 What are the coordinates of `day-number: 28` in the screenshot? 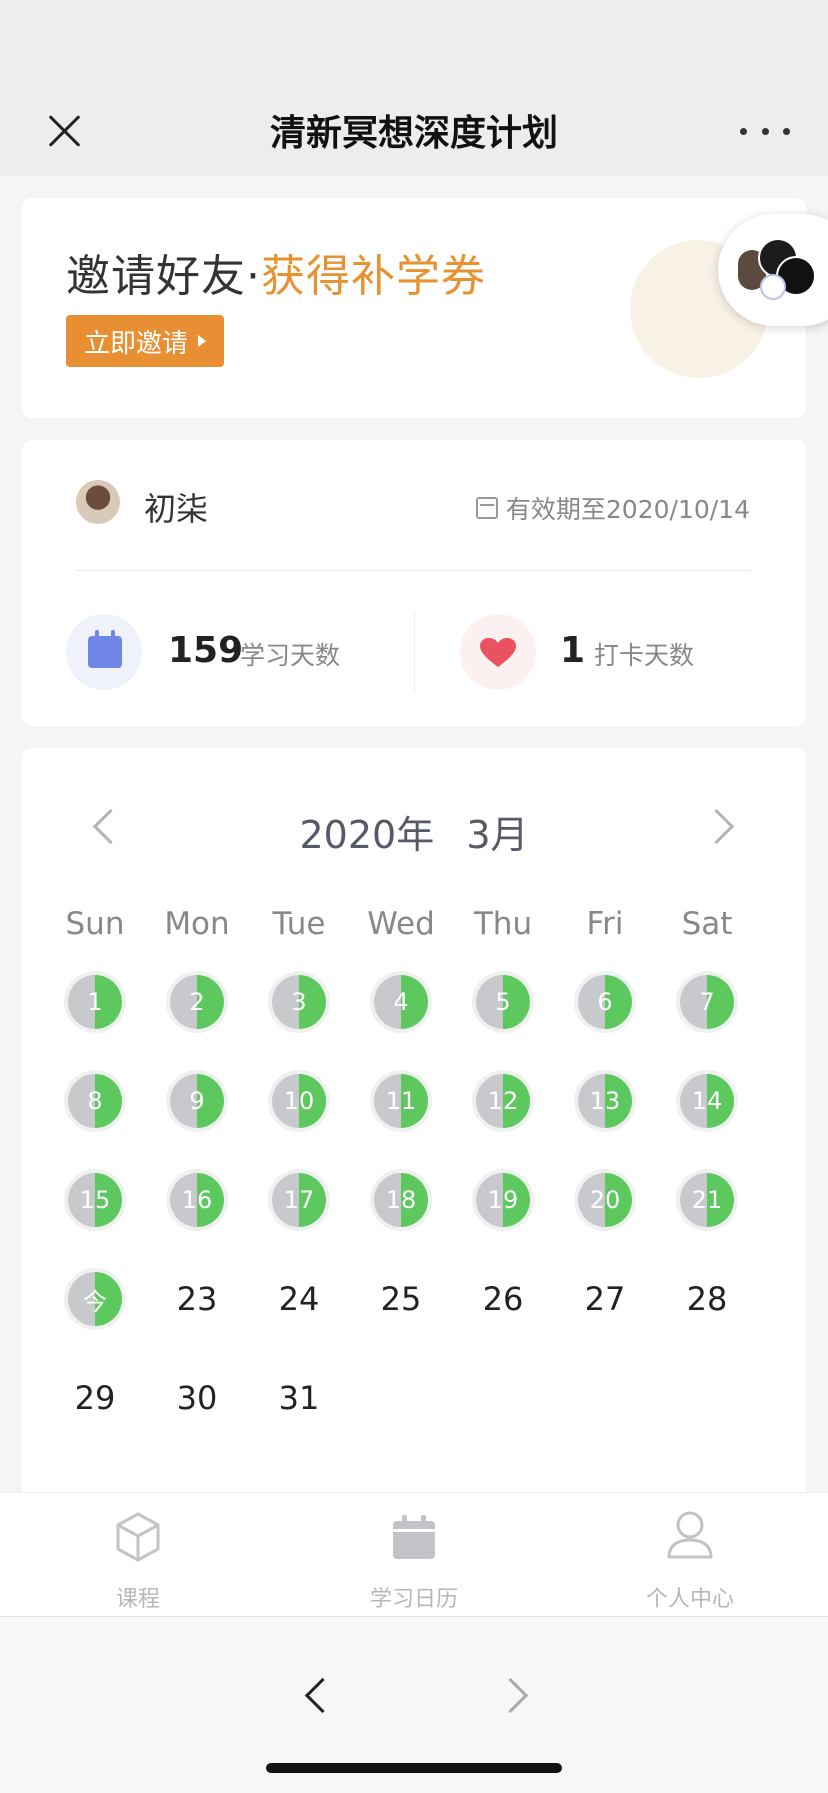 It's located at (707, 1299).